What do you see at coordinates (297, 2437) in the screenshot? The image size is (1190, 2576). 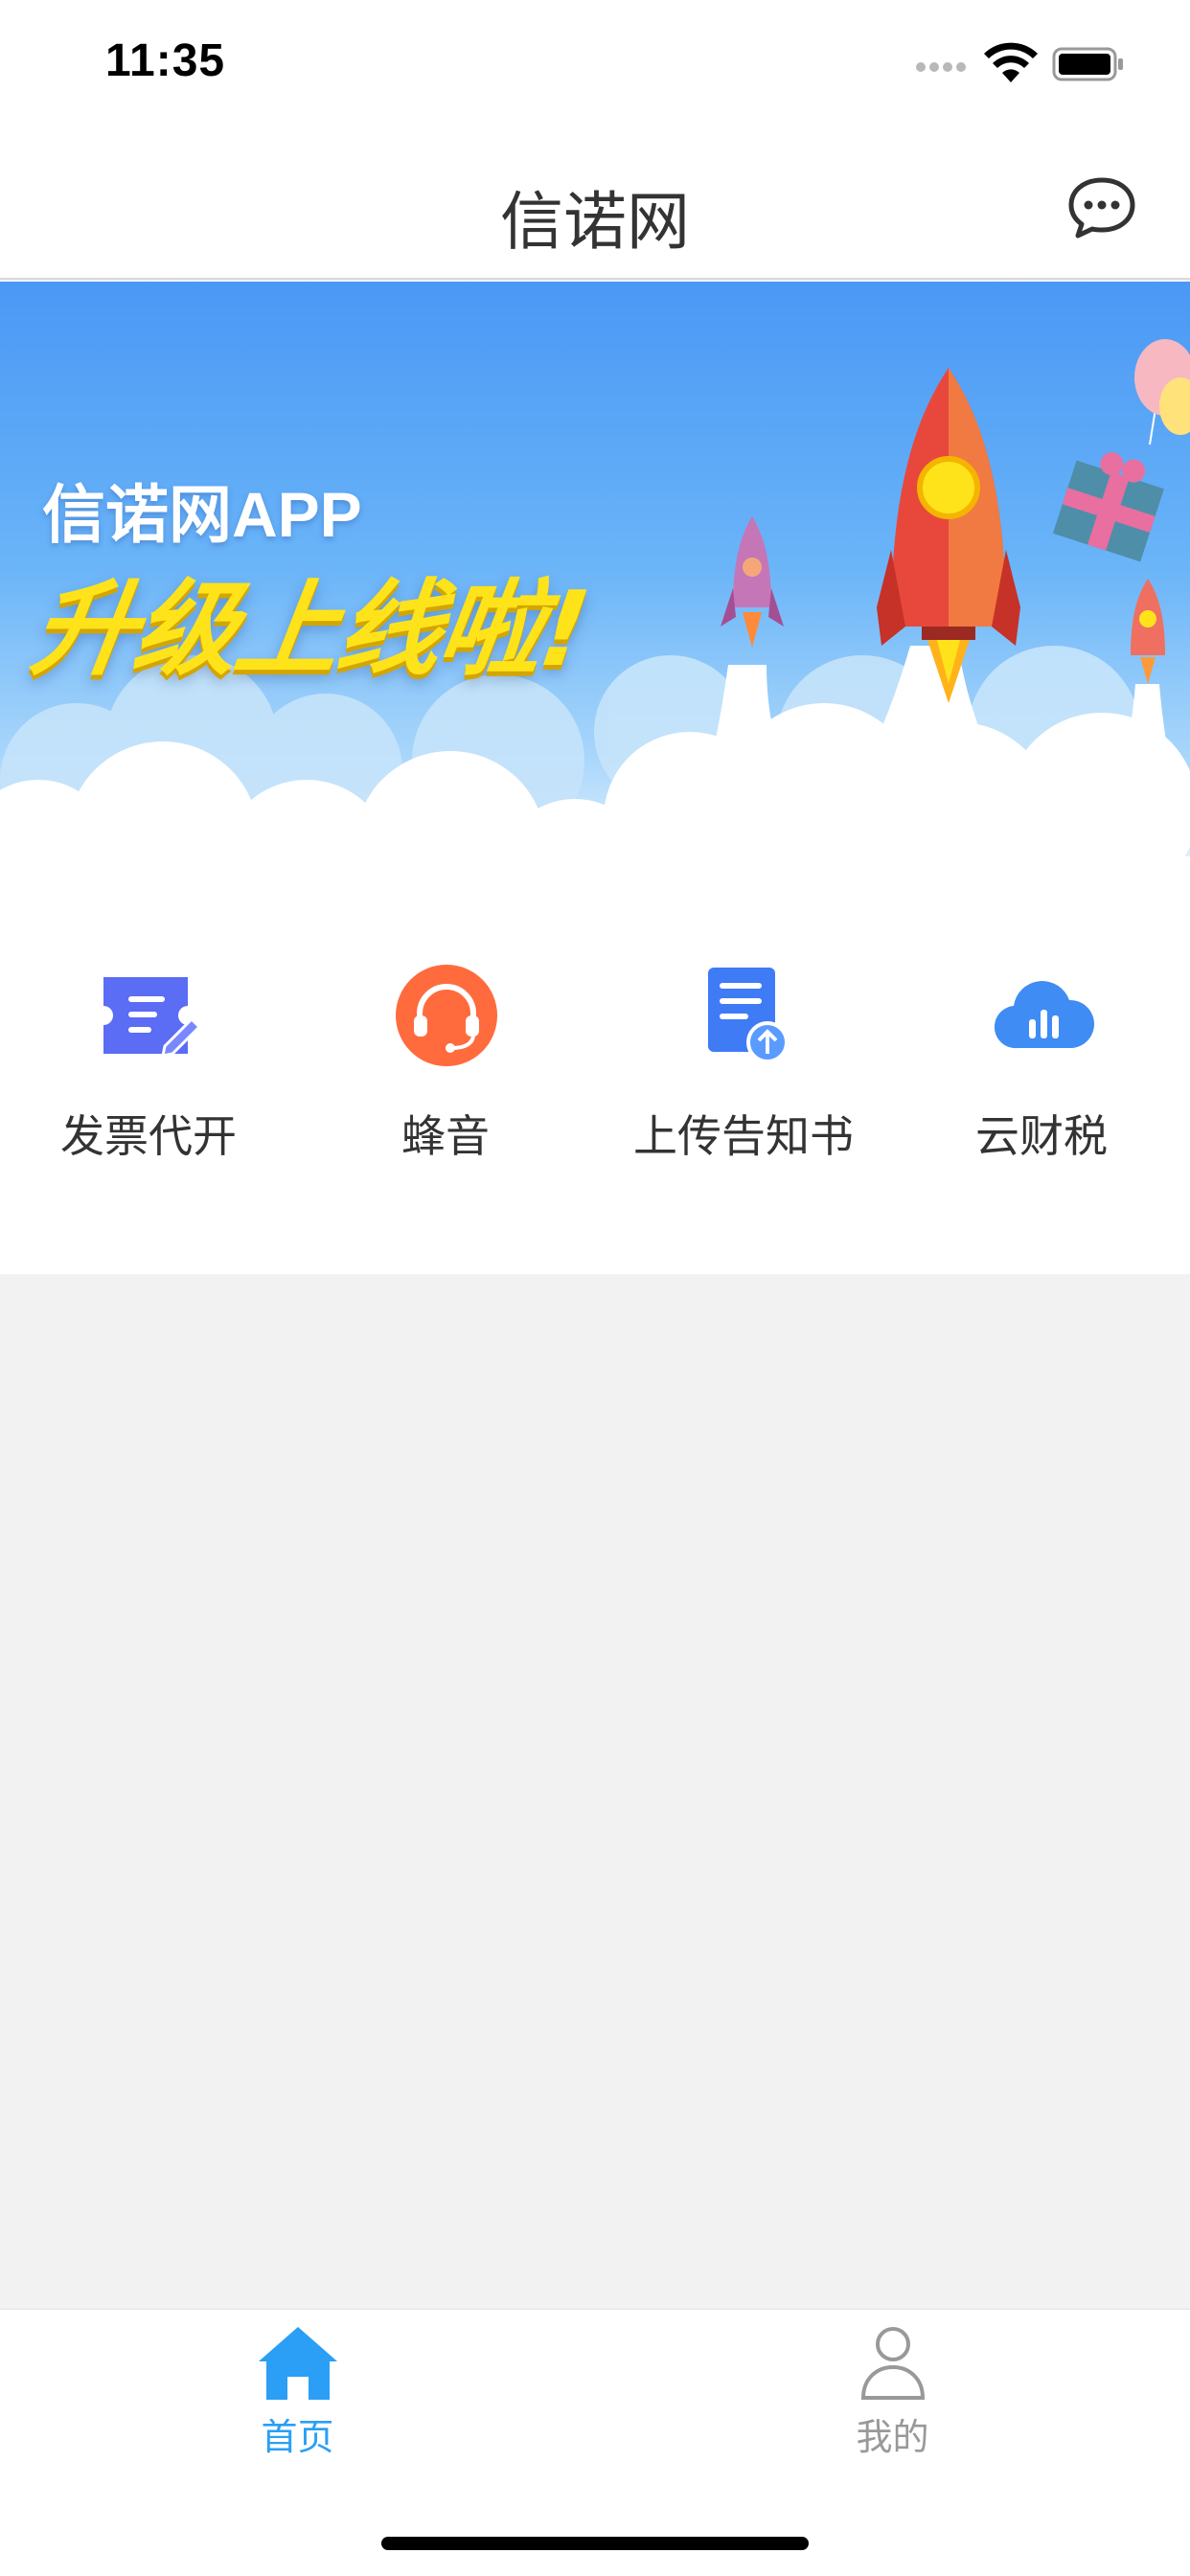 I see `tab-home-label: 首页` at bounding box center [297, 2437].